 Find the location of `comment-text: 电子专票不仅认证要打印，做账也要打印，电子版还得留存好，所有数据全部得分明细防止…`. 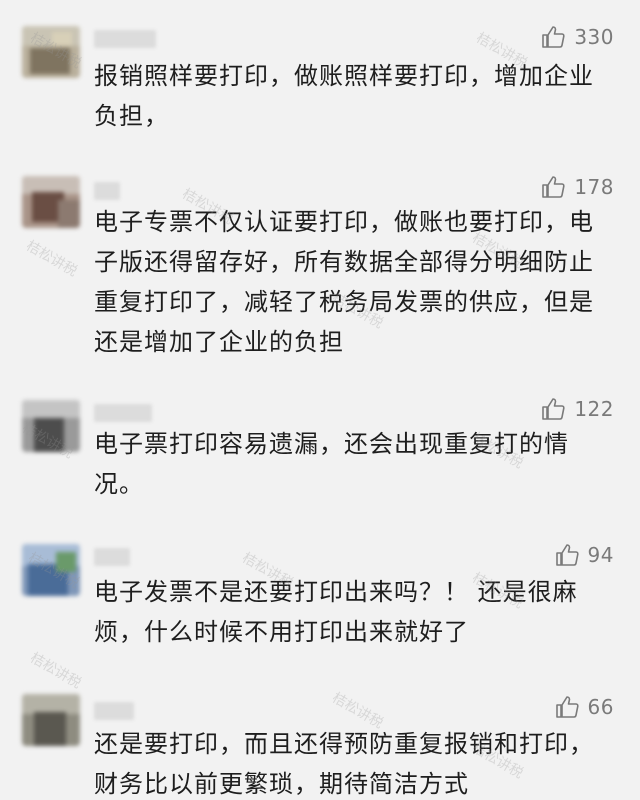

comment-text: 电子专票不仅认证要打印，做账也要打印，电子版还得留存好，所有数据全部得分明细防止… is located at coordinates (344, 282).